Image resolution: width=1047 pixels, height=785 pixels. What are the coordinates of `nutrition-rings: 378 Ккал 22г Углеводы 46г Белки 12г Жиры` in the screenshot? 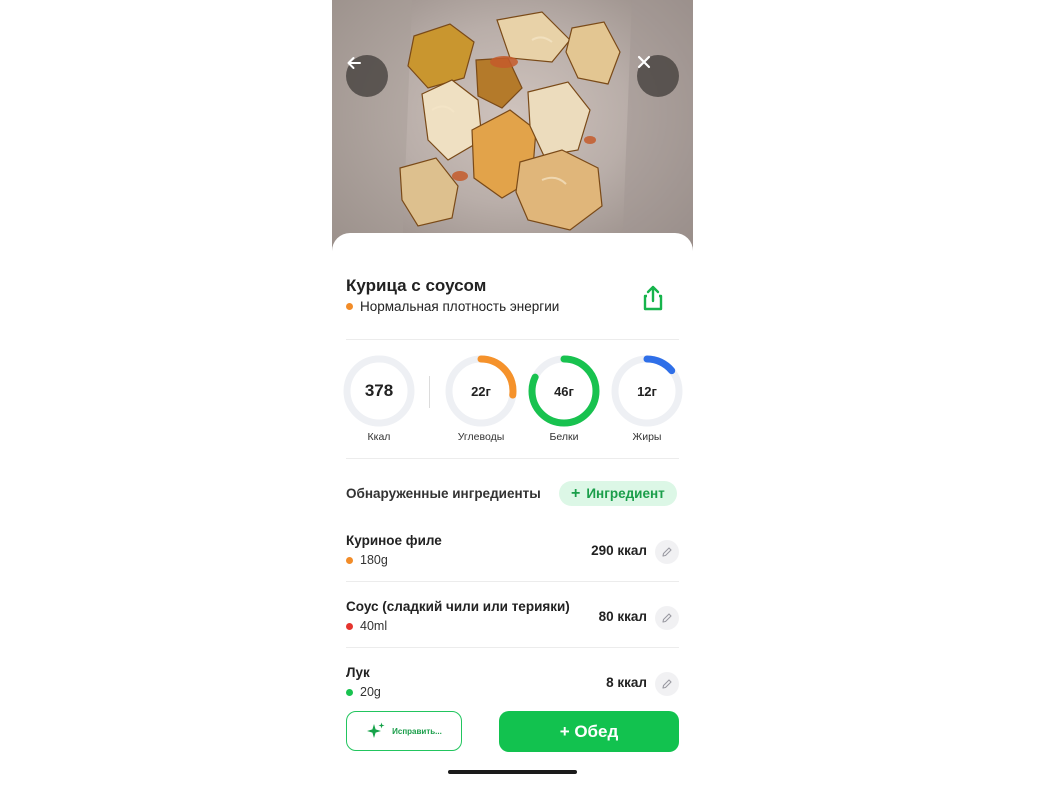 It's located at (512, 401).